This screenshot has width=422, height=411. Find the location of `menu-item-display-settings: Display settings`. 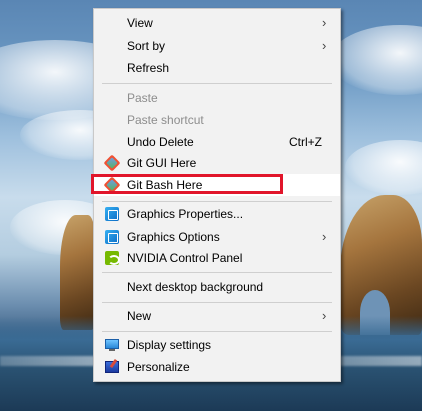

menu-item-display-settings: Display settings is located at coordinates (217, 345).